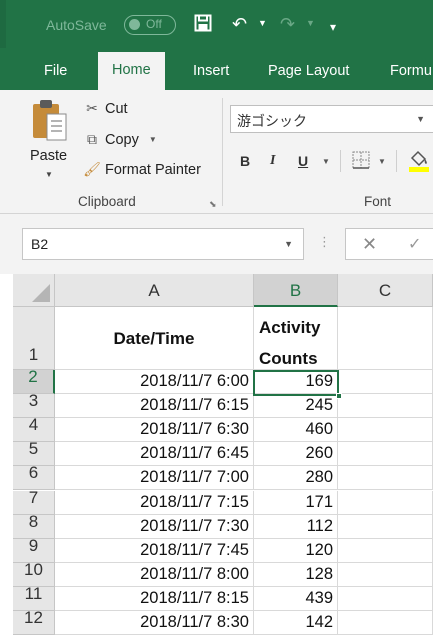 Image resolution: width=433 pixels, height=635 pixels. Describe the element at coordinates (76, 25) in the screenshot. I see `autosave-label: AutoSave` at that location.